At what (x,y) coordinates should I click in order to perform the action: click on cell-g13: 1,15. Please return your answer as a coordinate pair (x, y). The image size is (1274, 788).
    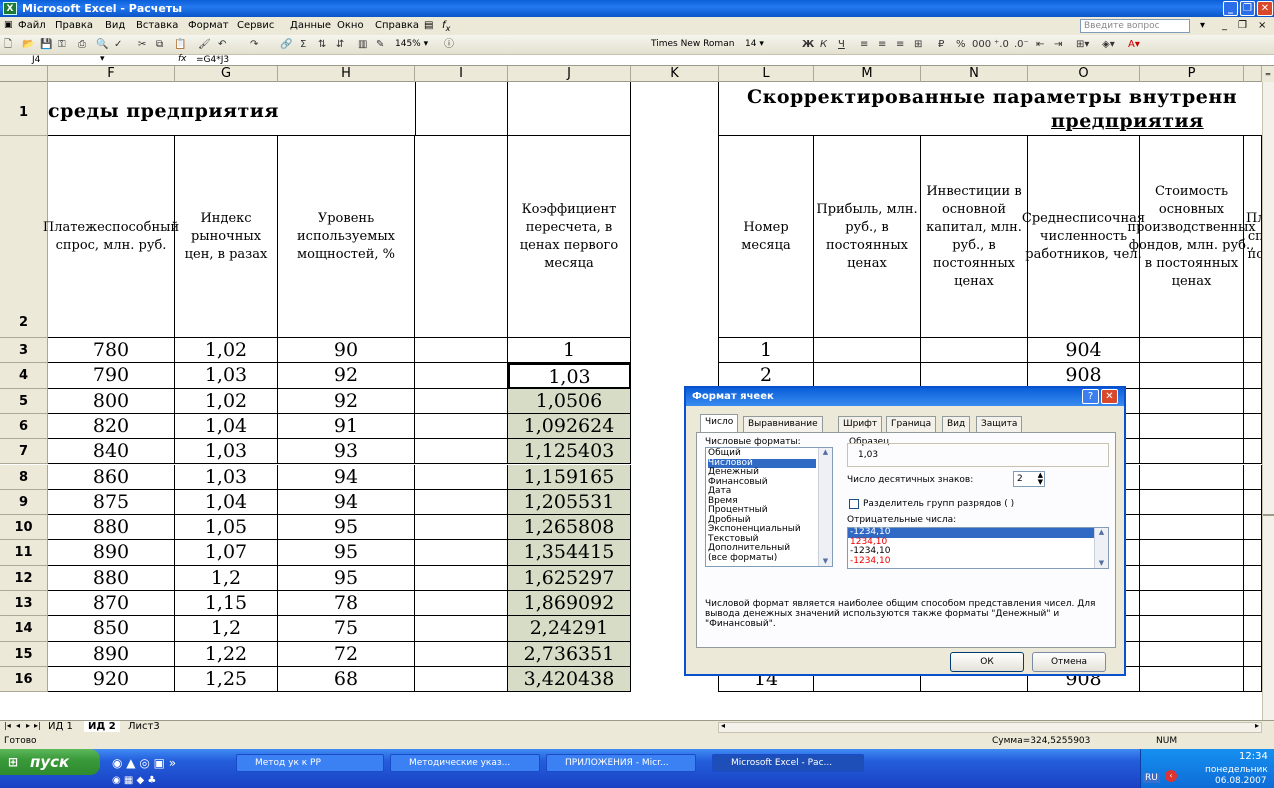
    Looking at the image, I should click on (226, 604).